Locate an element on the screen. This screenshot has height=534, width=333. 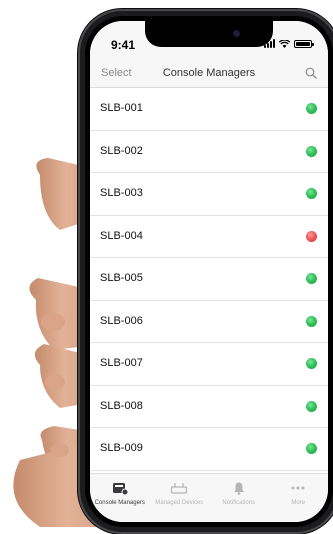
device-name: SLB-006 is located at coordinates (121, 320).